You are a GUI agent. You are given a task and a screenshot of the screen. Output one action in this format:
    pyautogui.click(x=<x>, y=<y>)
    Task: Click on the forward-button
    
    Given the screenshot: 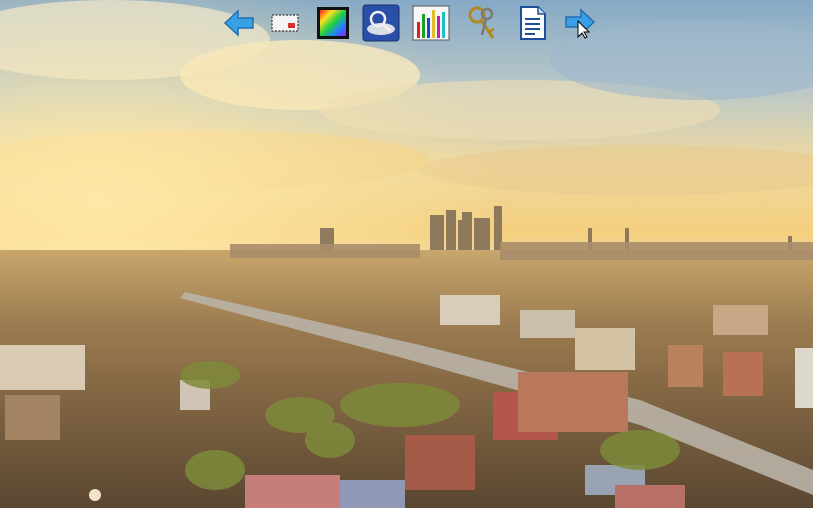 What is the action you would take?
    pyautogui.click(x=581, y=23)
    